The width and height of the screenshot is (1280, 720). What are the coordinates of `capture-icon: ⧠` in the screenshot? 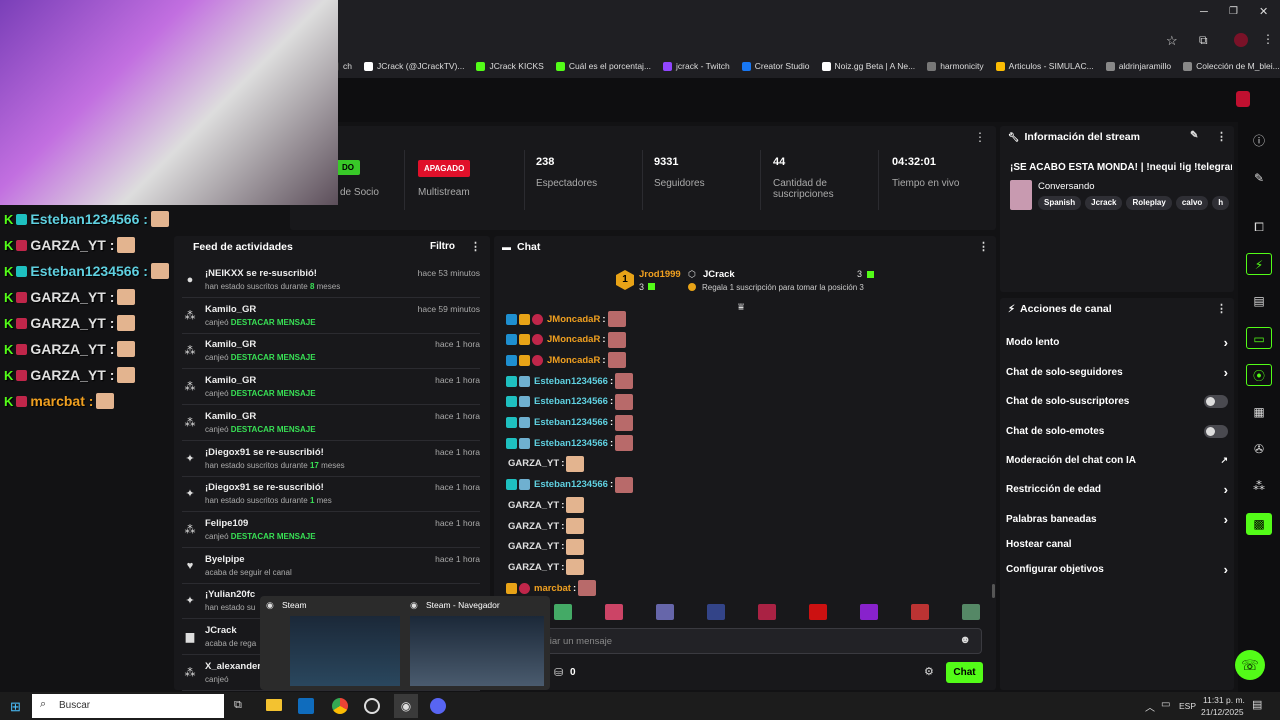 It's located at (1259, 227).